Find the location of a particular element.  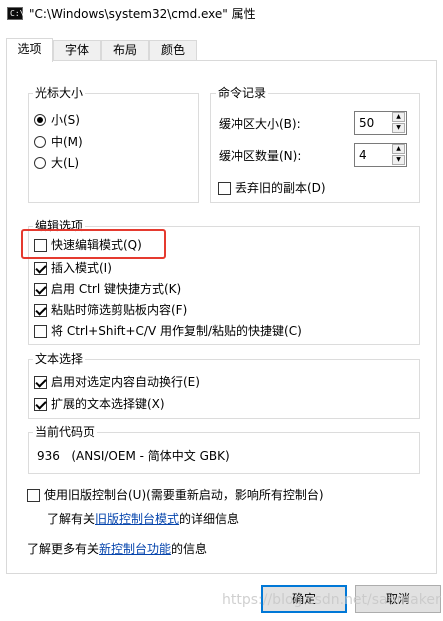

tab-options: 选项 is located at coordinates (29, 50).